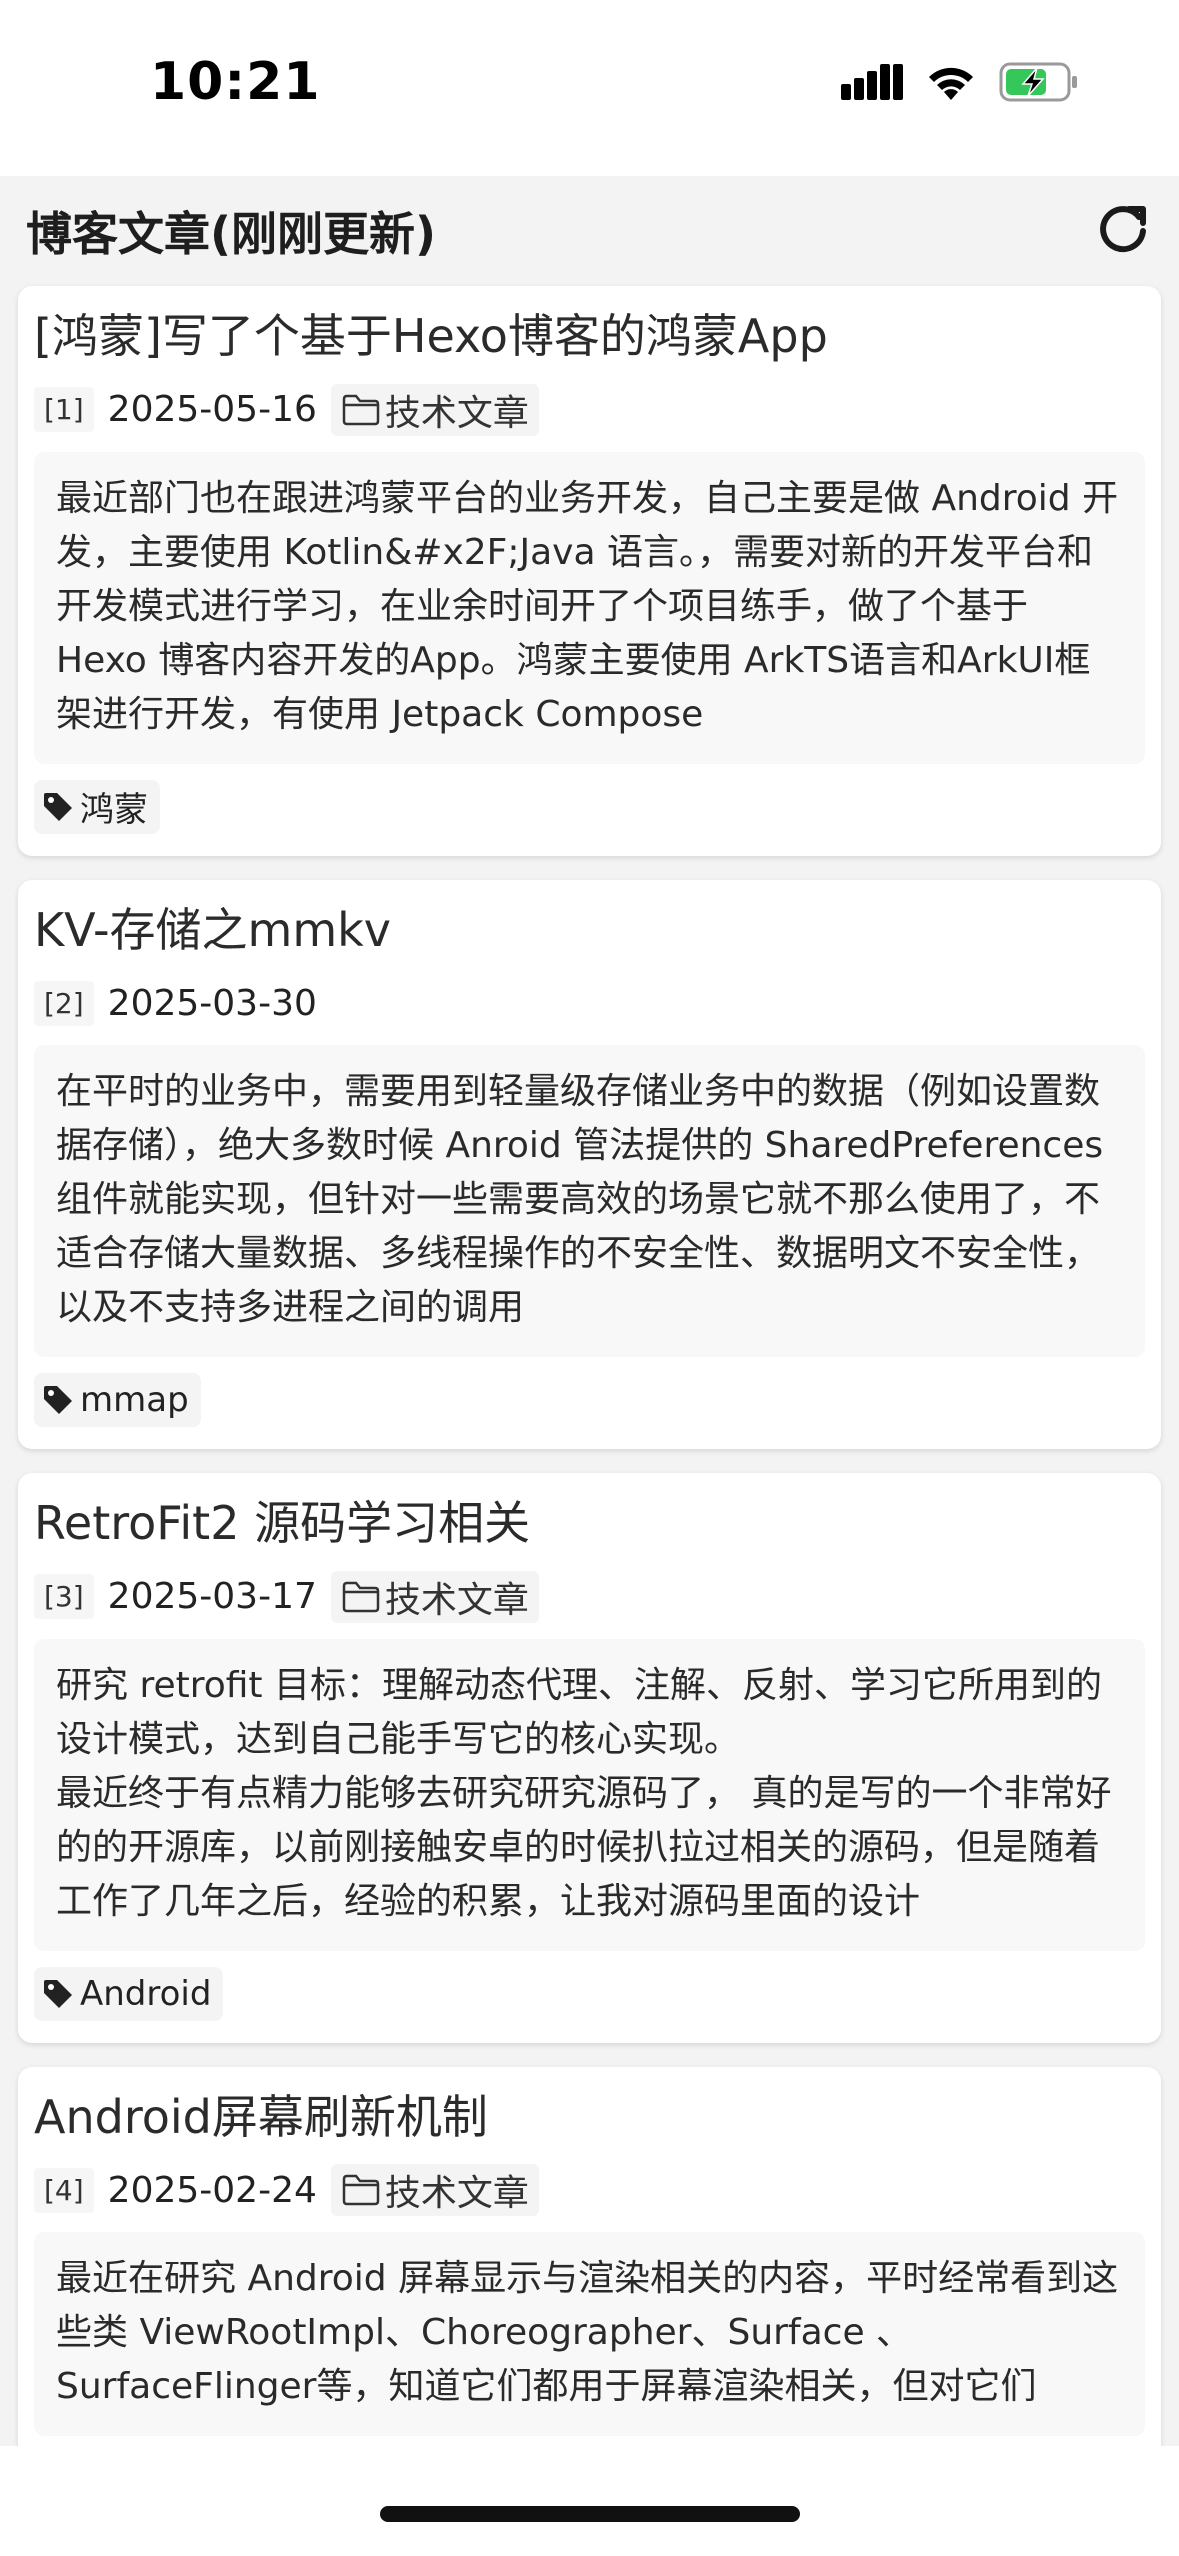 This screenshot has height=2556, width=1179. Describe the element at coordinates (589, 1003) in the screenshot. I see `post-meta: [2] 2025-03-30` at that location.